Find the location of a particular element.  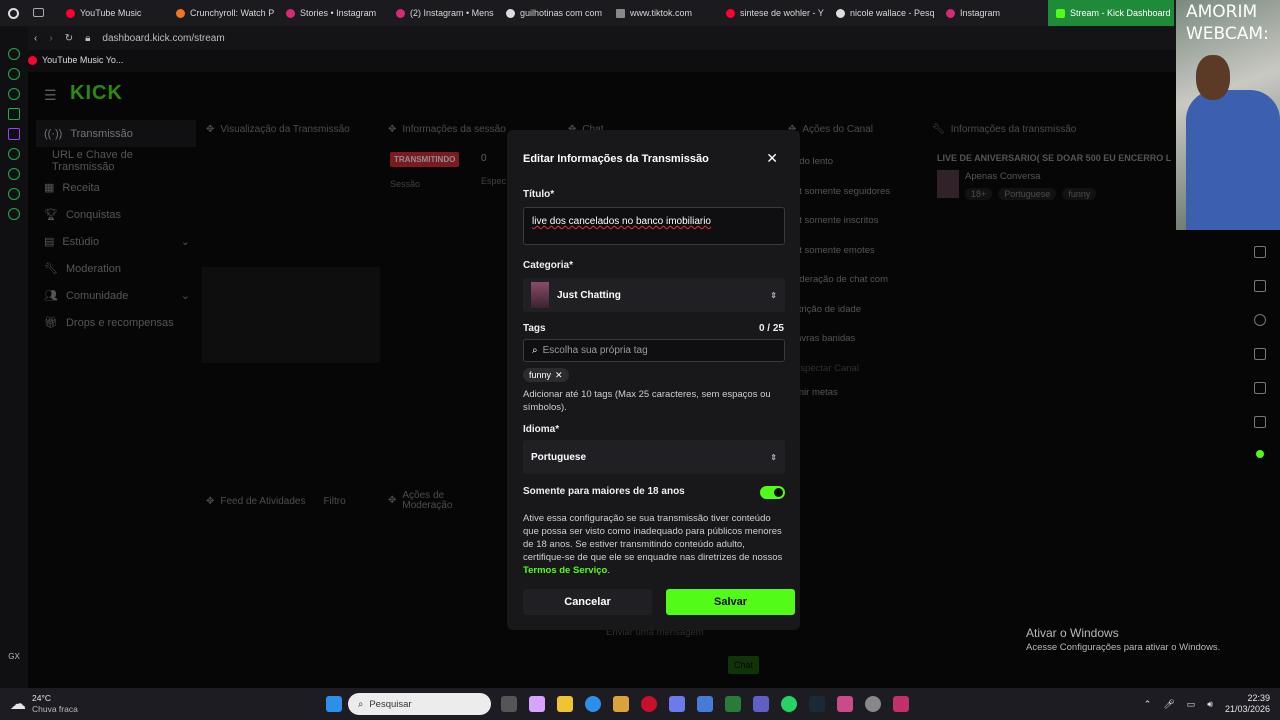

chat-bubble-icon is located at coordinates (1260, 320).